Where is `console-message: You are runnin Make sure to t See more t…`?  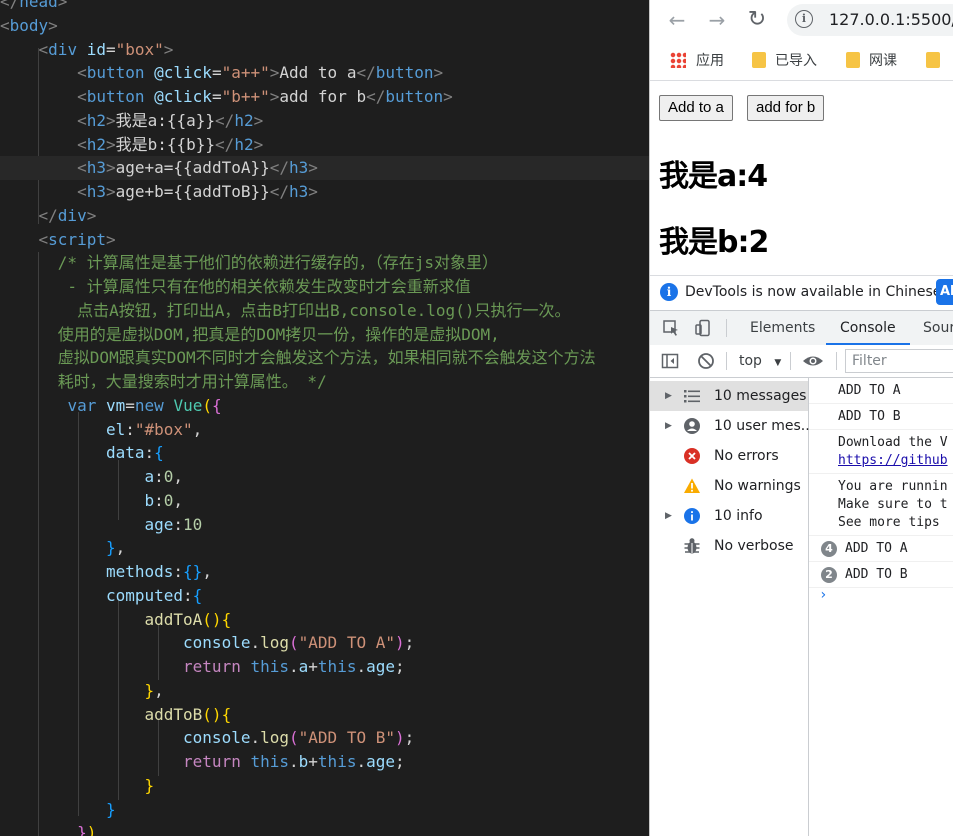
console-message: You are runnin Make sure to t See more t… is located at coordinates (881, 505).